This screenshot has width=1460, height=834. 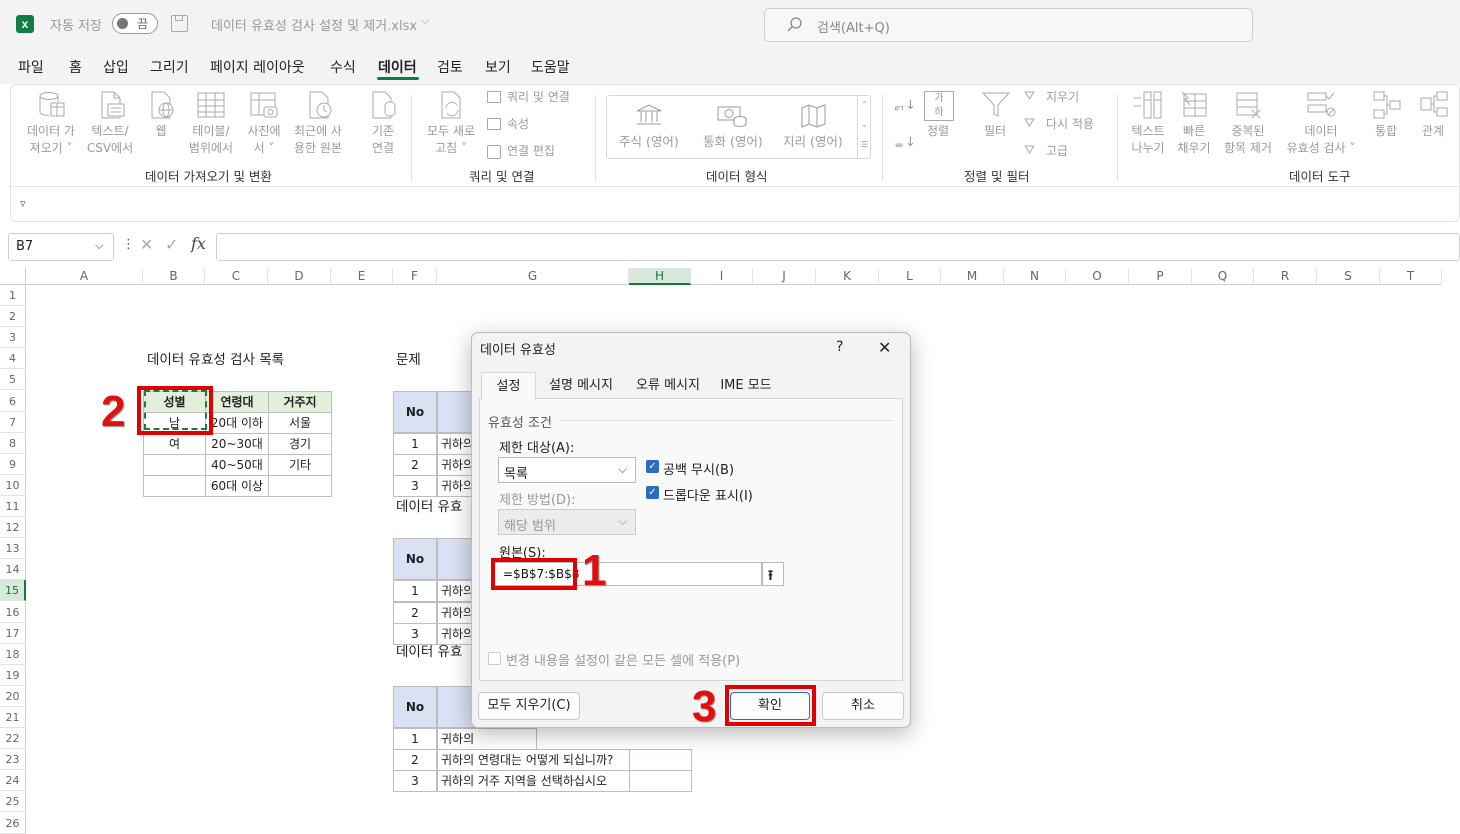 What do you see at coordinates (179, 23) in the screenshot?
I see `save-icon` at bounding box center [179, 23].